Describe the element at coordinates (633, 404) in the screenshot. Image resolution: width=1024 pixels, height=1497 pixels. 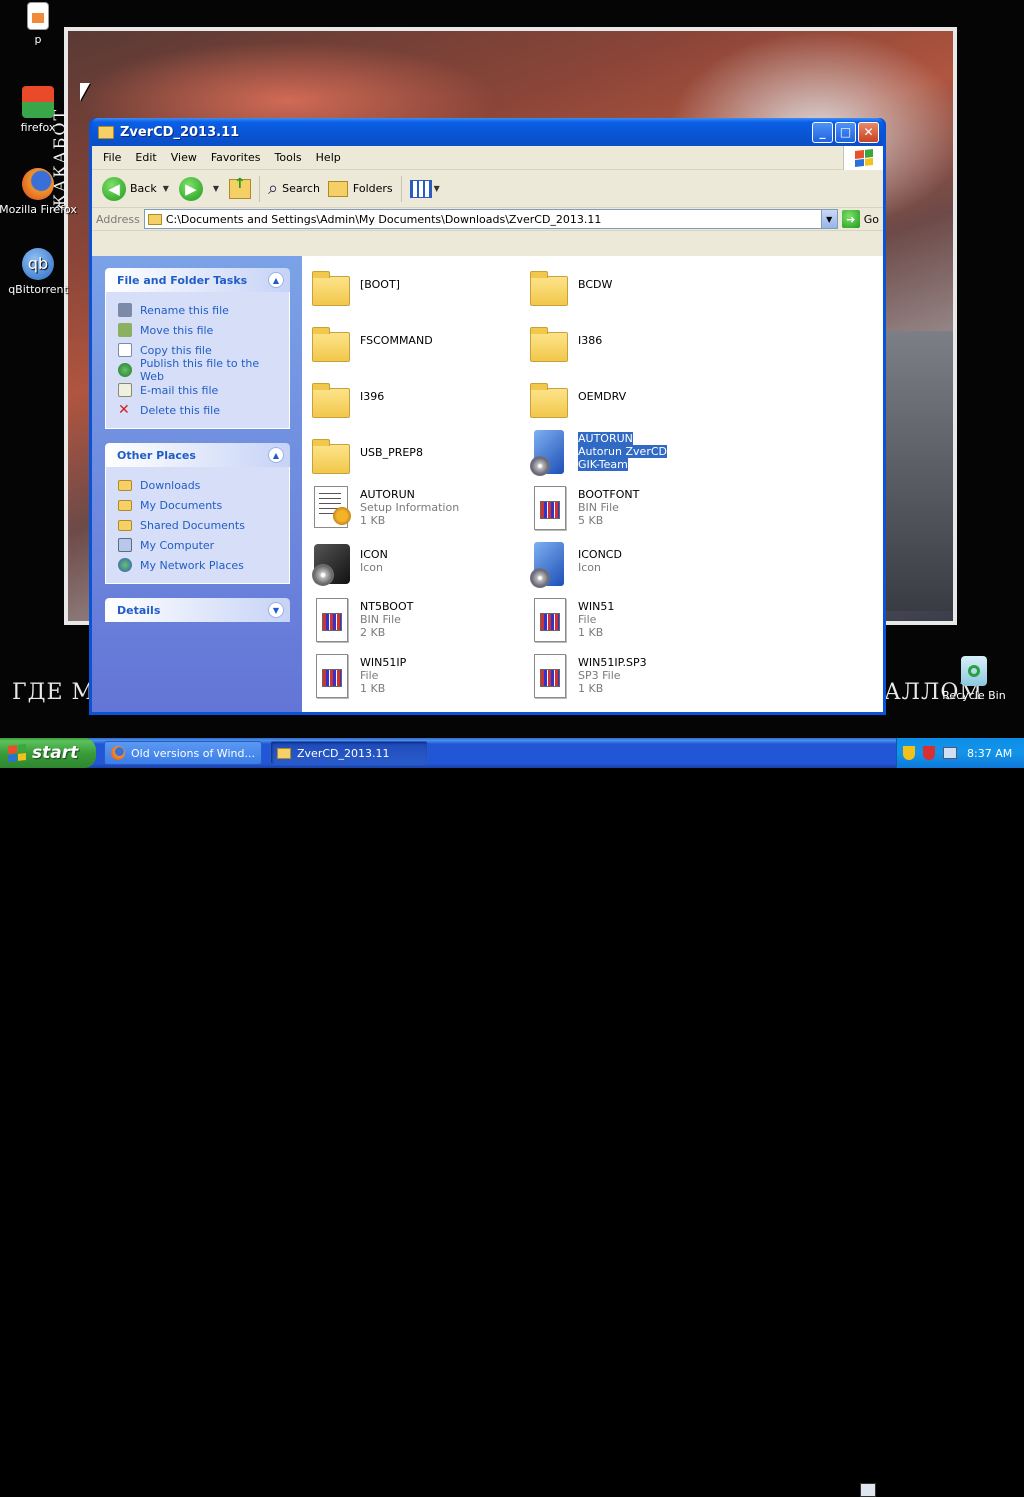
I see `file-item: OEMDRV` at that location.